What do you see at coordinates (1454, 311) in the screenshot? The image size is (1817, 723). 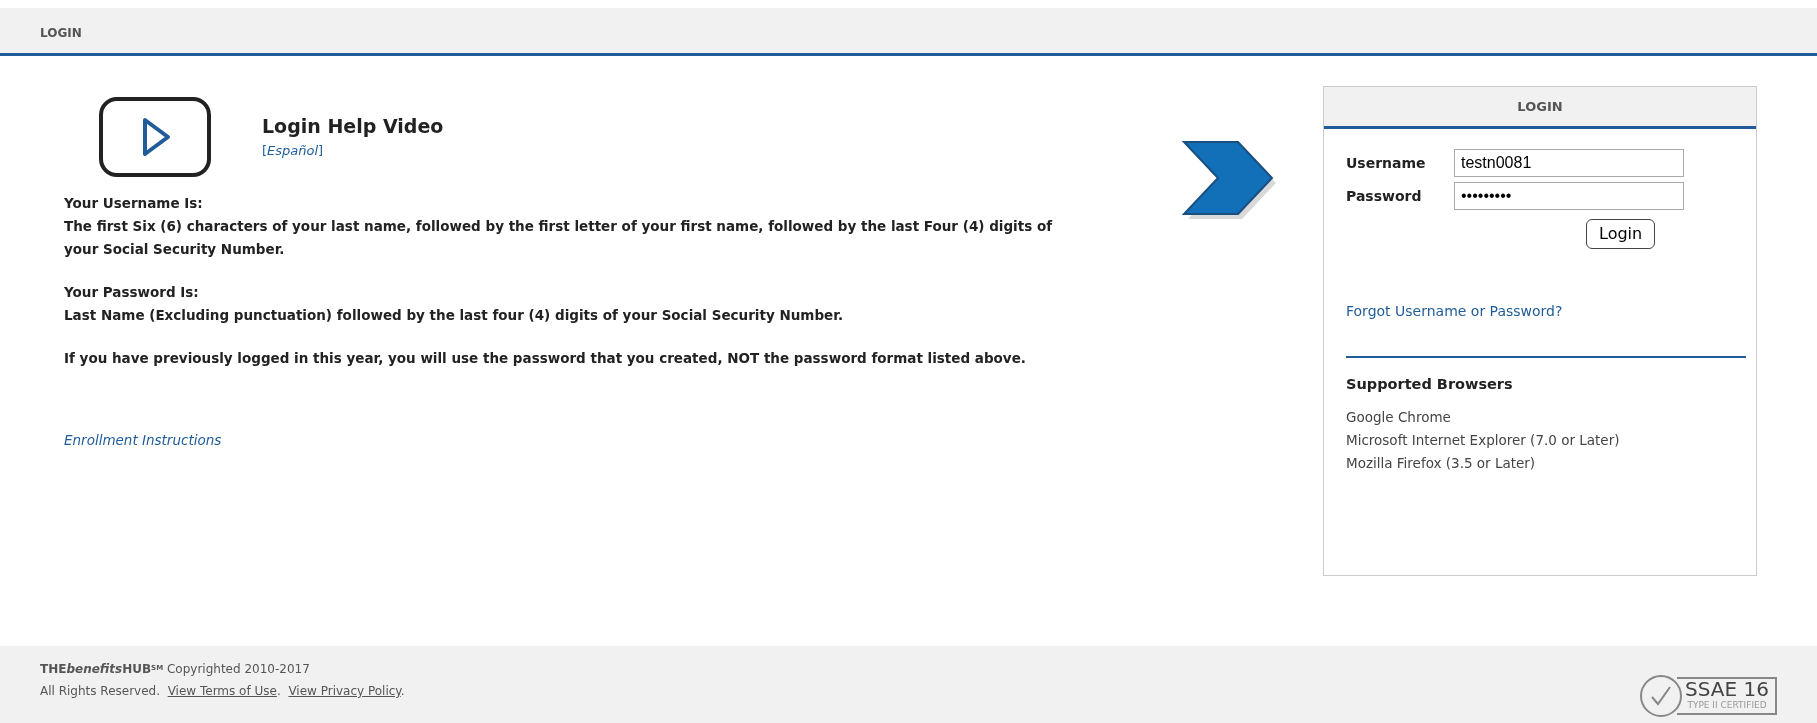 I see `forgot-credentials-link: Forgot Username or Password?` at bounding box center [1454, 311].